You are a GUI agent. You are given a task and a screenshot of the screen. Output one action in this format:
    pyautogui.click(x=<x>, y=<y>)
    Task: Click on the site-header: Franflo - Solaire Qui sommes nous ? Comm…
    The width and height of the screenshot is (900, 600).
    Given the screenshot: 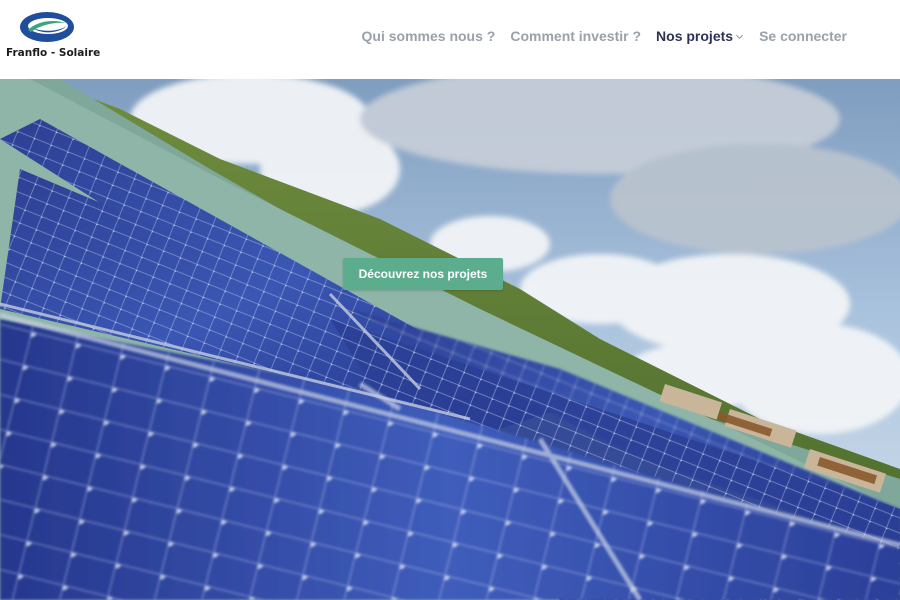 What is the action you would take?
    pyautogui.click(x=450, y=39)
    